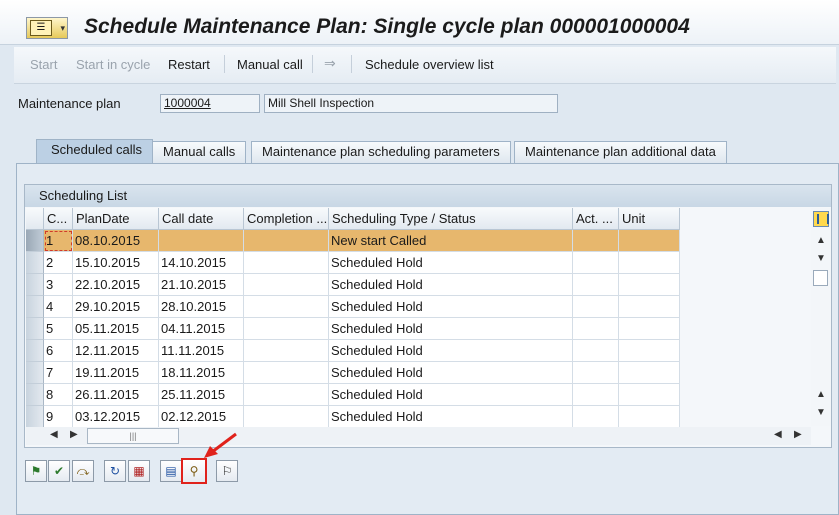  What do you see at coordinates (116, 417) in the screenshot?
I see `cell-plan-date: 03.12.2015` at bounding box center [116, 417].